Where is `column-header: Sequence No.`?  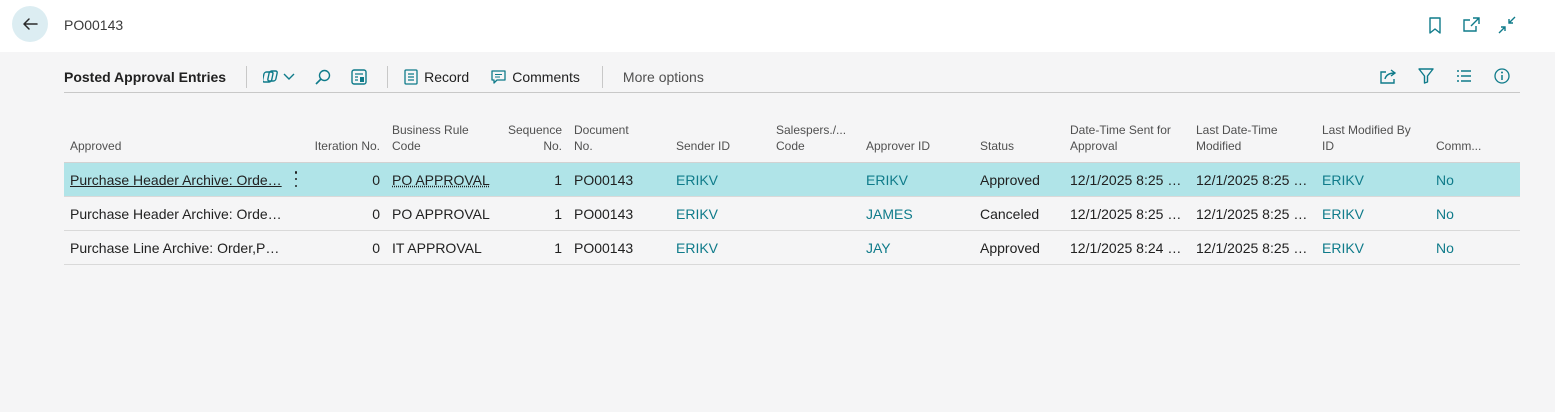
column-header: Sequence No. is located at coordinates (532, 140).